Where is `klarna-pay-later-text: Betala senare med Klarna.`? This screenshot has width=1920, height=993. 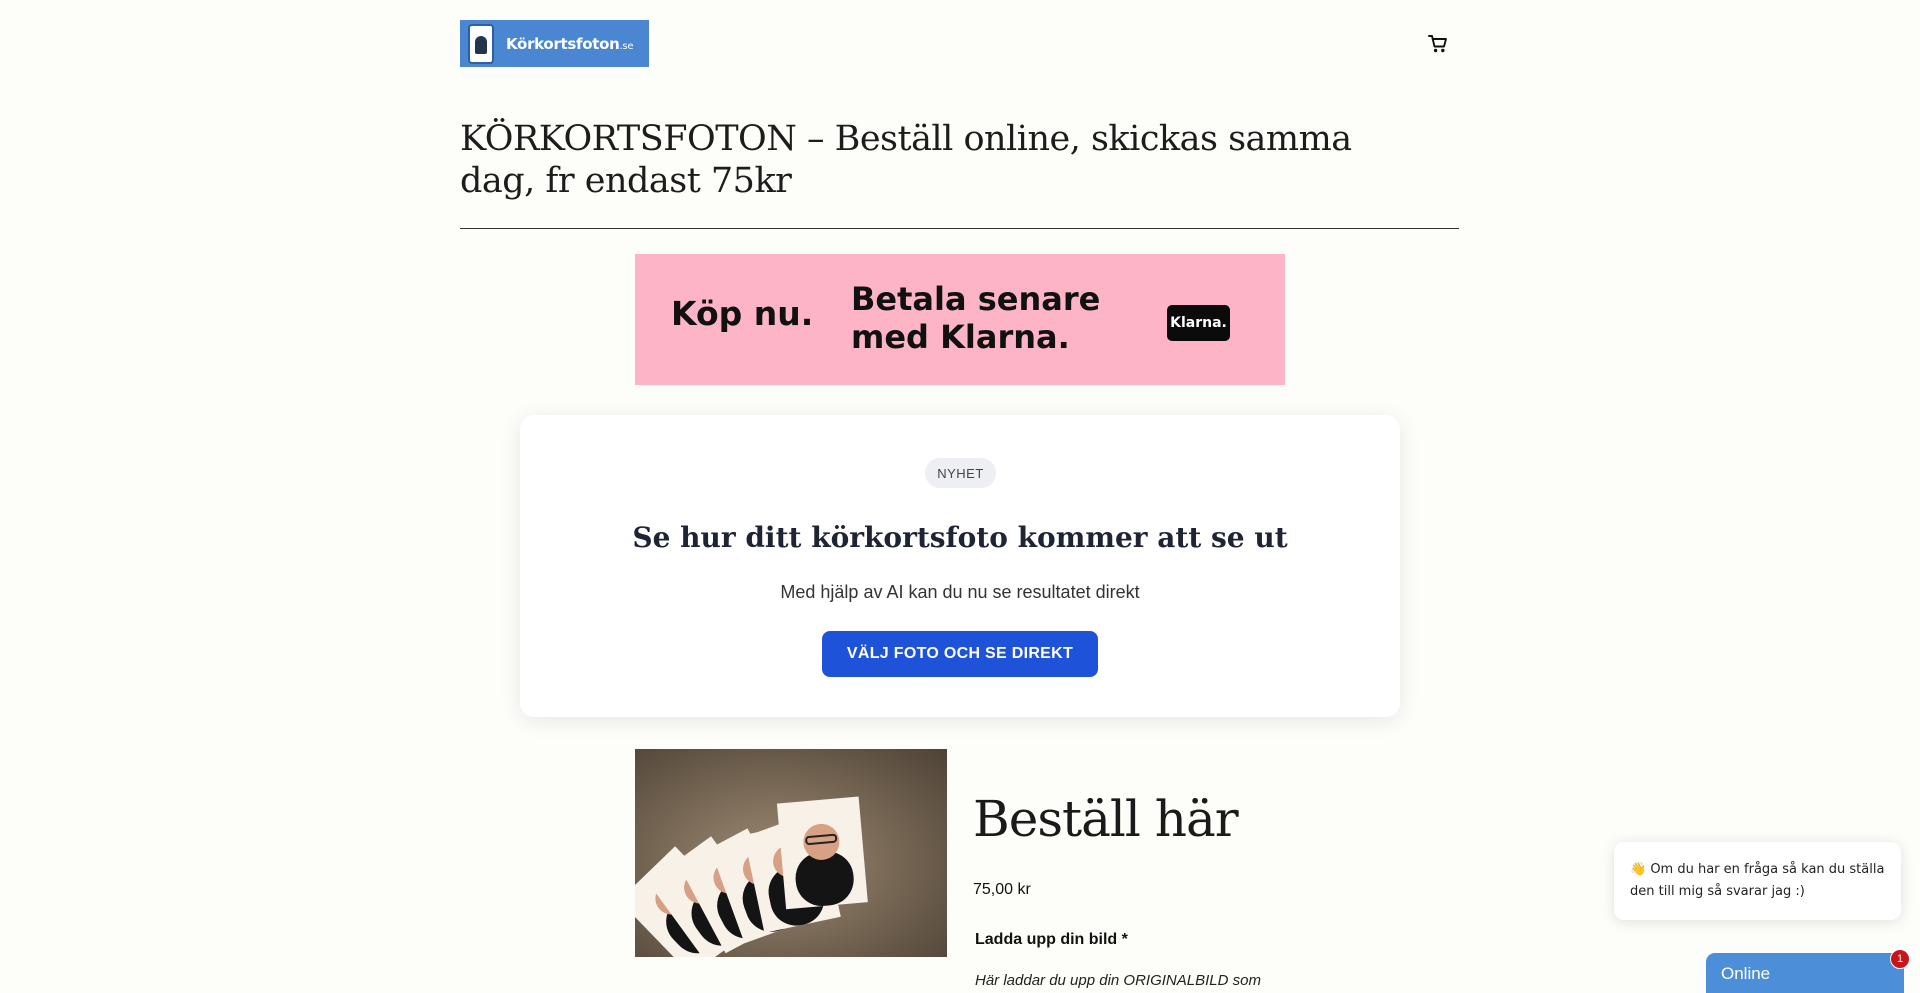
klarna-pay-later-text: Betala senare med Klarna. is located at coordinates (976, 318).